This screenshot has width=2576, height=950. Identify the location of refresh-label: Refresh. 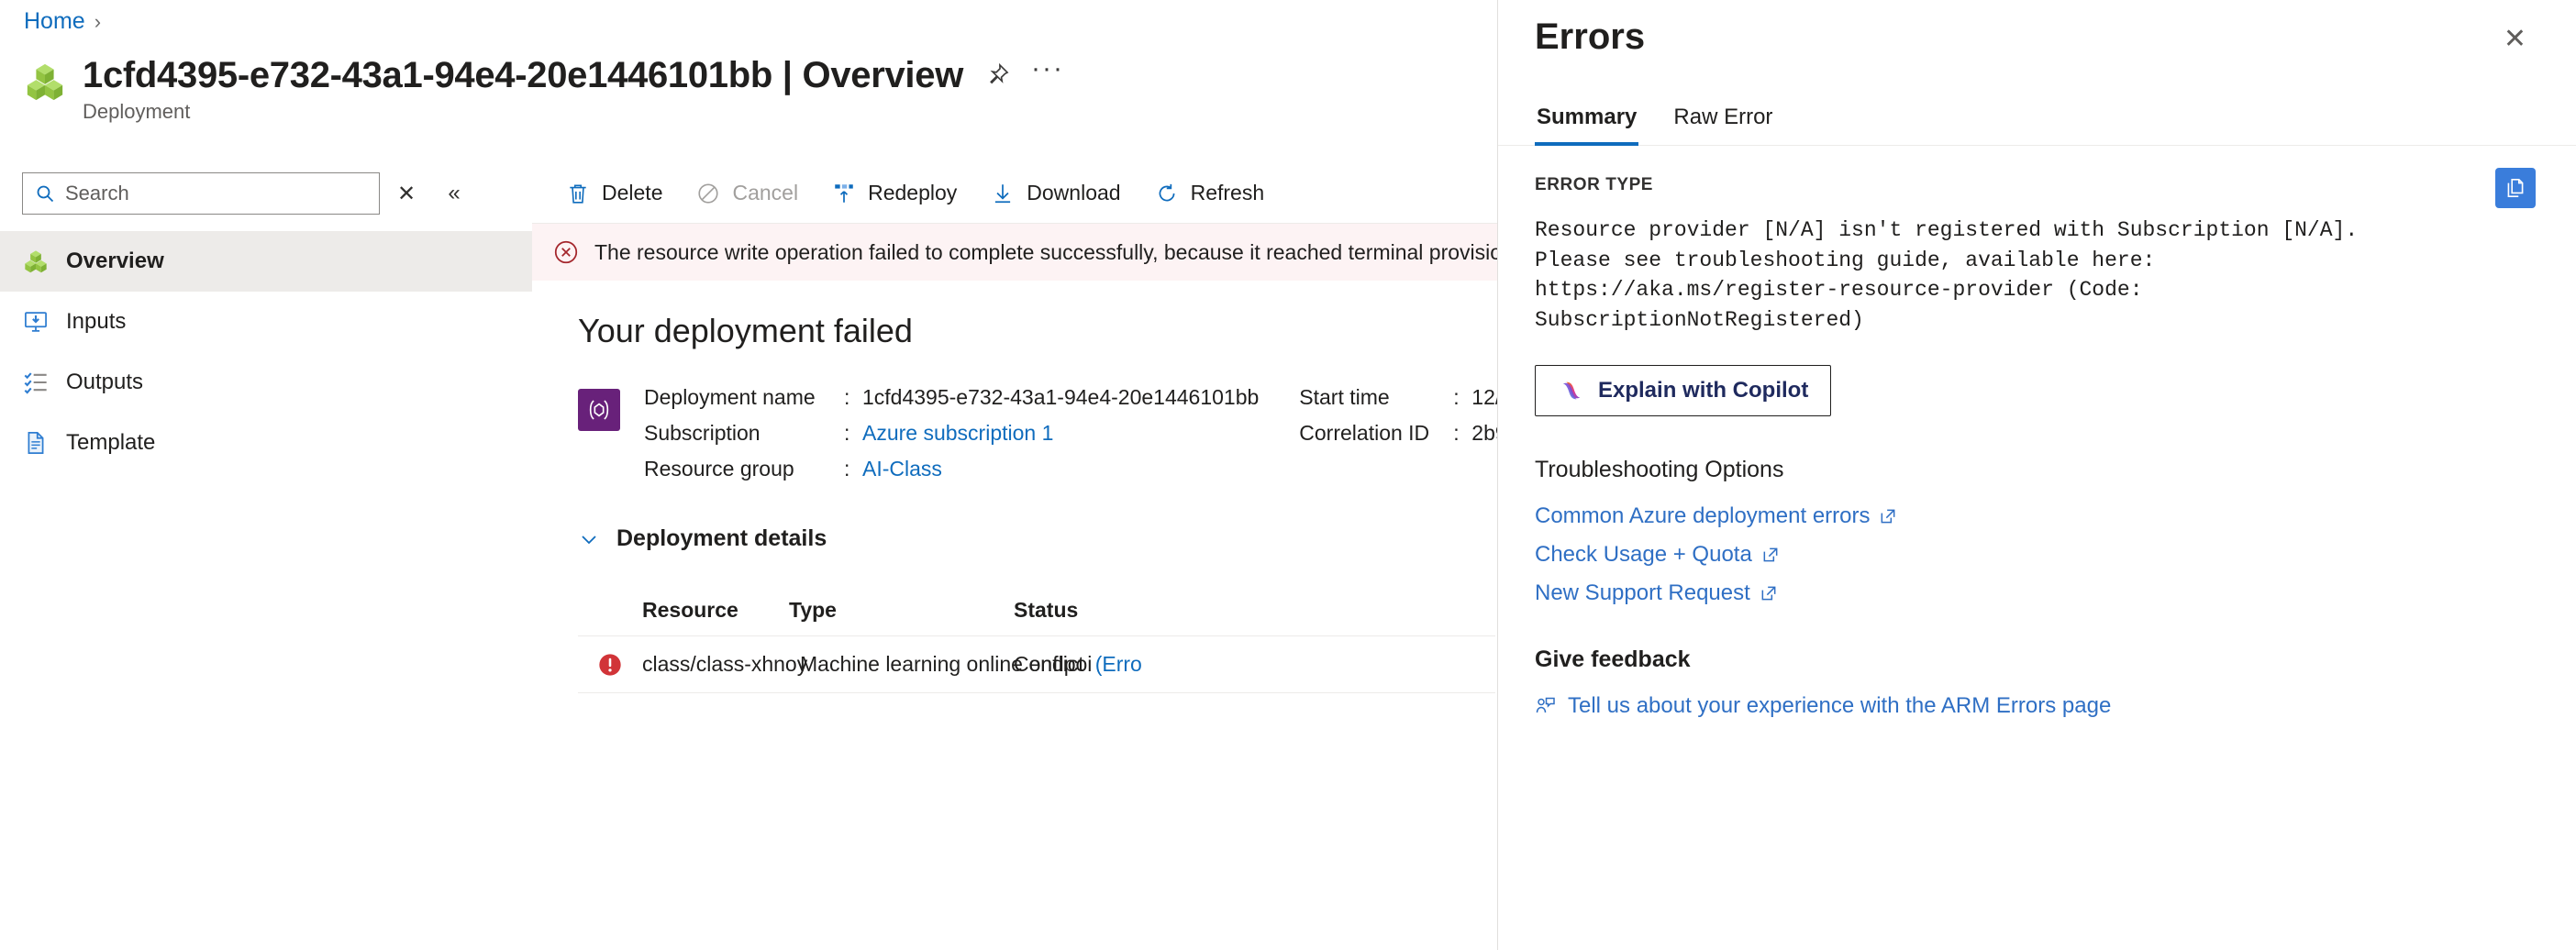
(1227, 193).